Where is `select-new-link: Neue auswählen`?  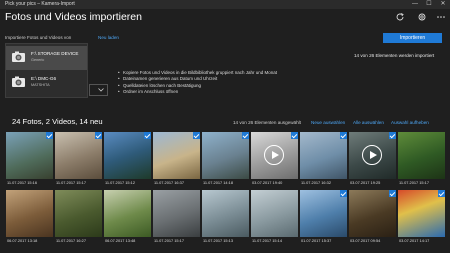 select-new-link: Neue auswählen is located at coordinates (328, 122).